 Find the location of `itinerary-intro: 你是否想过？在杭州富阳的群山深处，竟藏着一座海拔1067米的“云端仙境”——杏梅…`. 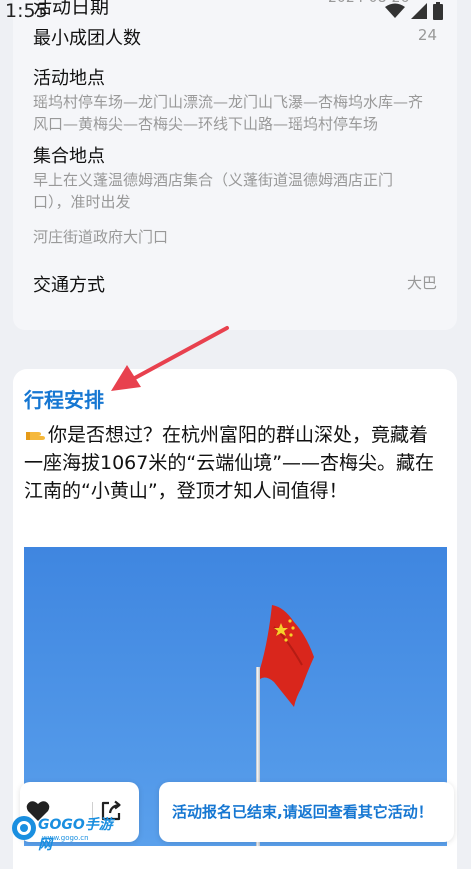

itinerary-intro: 你是否想过？在杭州富阳的群山深处，竟藏着一座海拔1067米的“云端仙境”——杏梅… is located at coordinates (231, 463).